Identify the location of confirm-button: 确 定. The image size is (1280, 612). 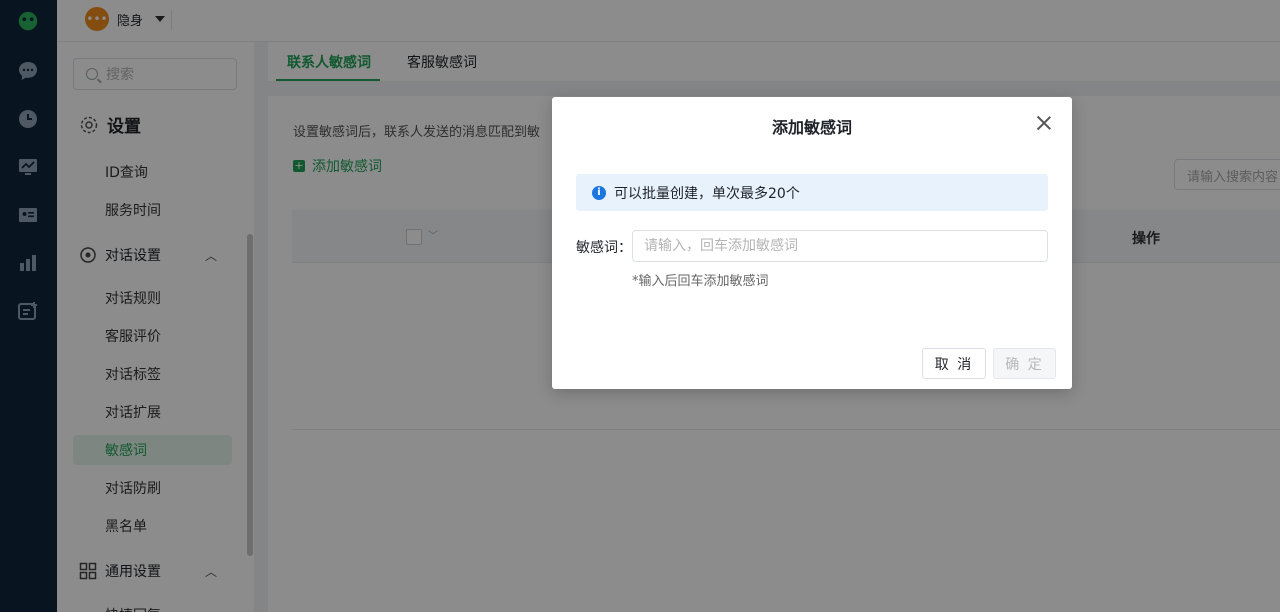
(1024, 363).